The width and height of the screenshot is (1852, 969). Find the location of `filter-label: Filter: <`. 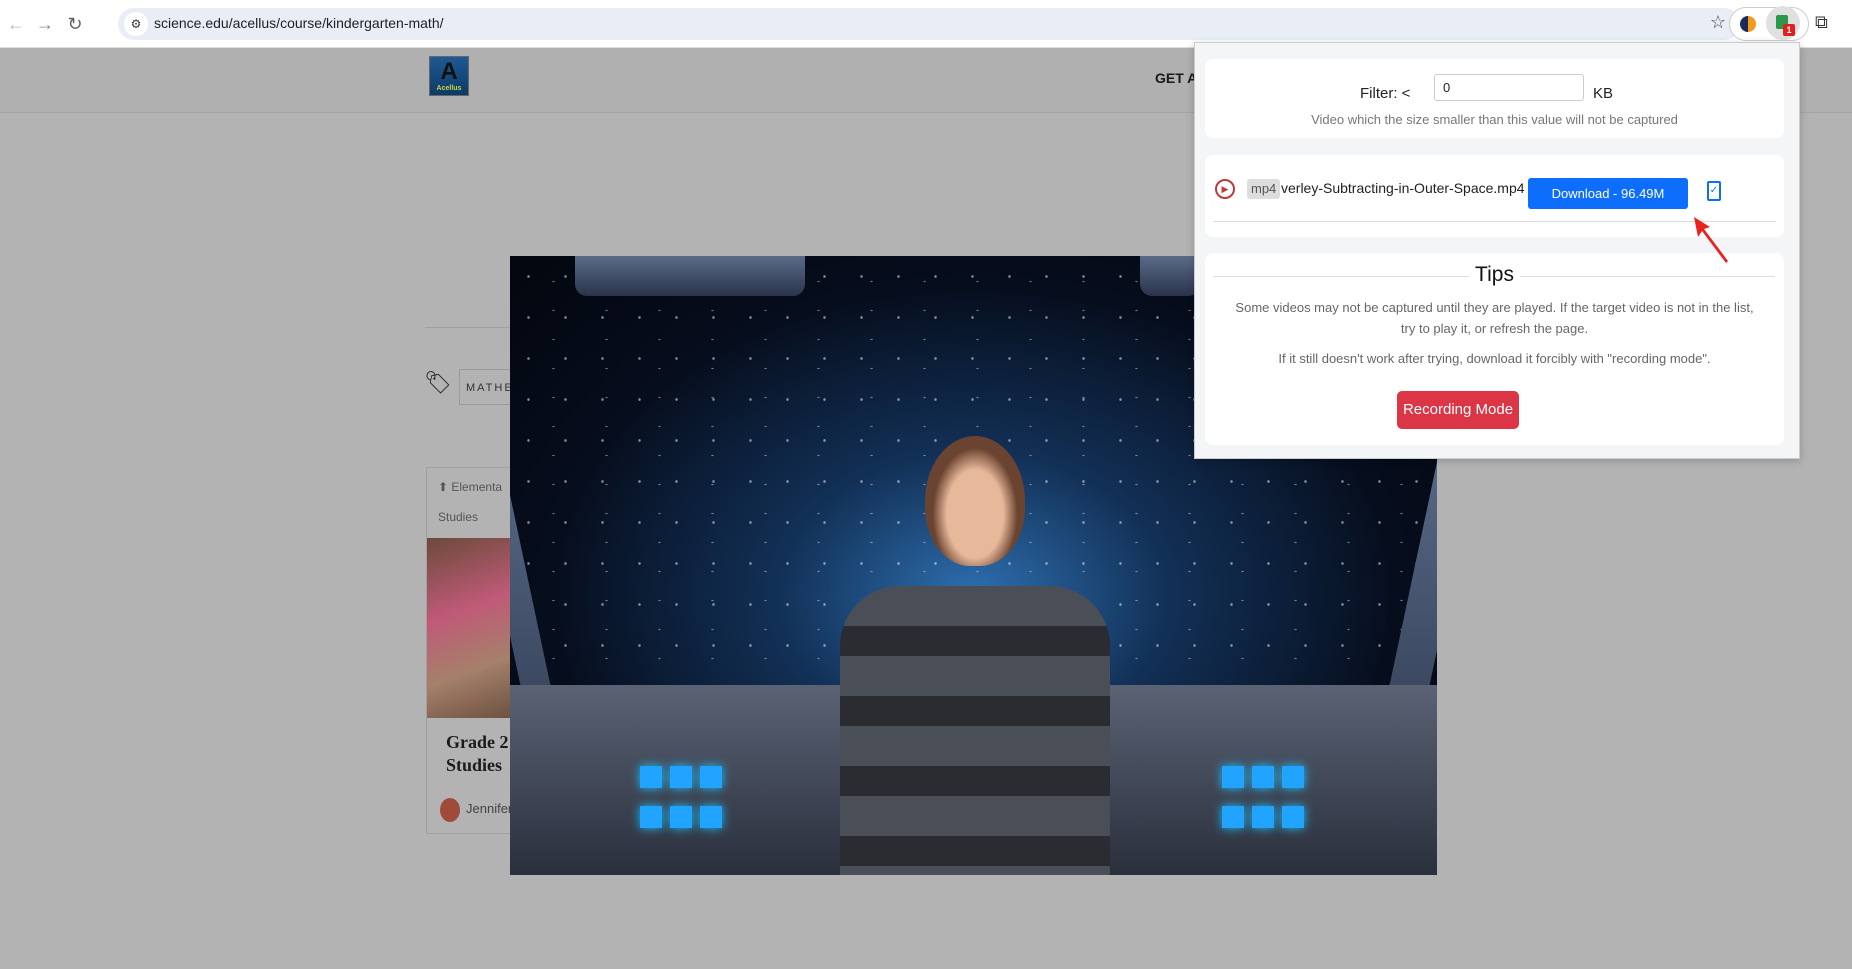

filter-label: Filter: < is located at coordinates (1385, 93).